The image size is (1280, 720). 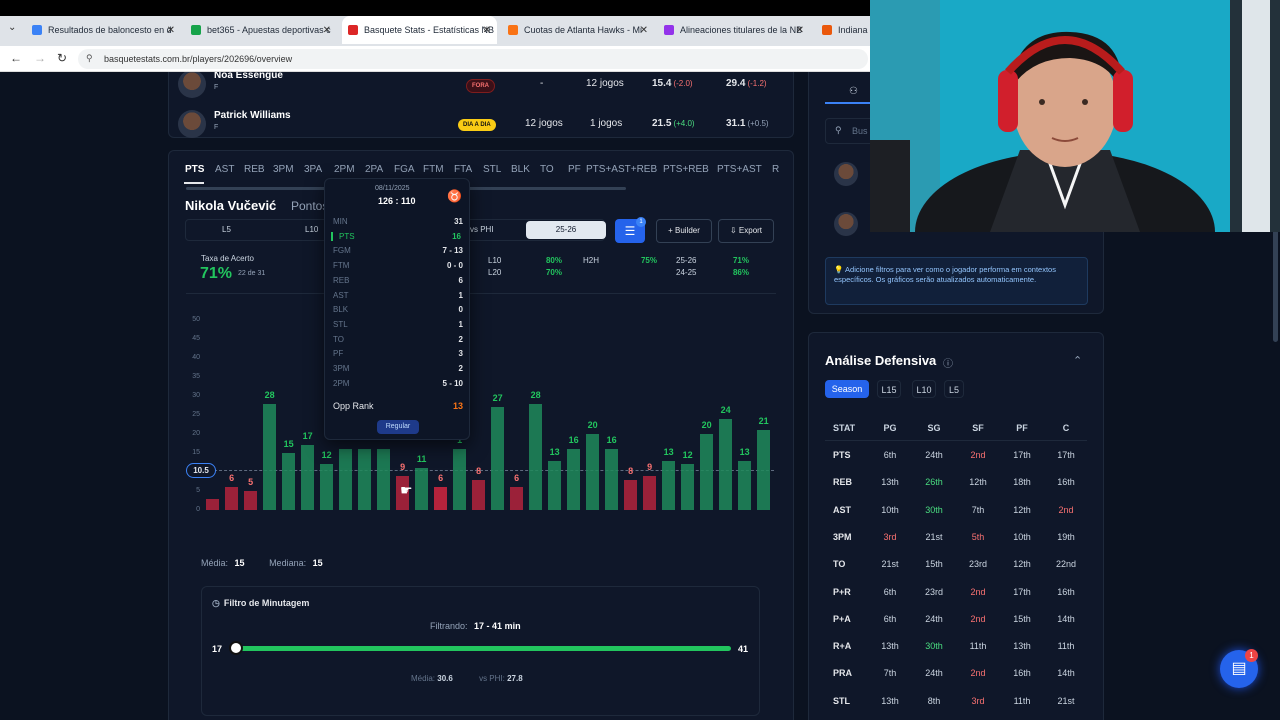 What do you see at coordinates (262, 563) in the screenshot?
I see `summary: Média: 15 Mediana: 15` at bounding box center [262, 563].